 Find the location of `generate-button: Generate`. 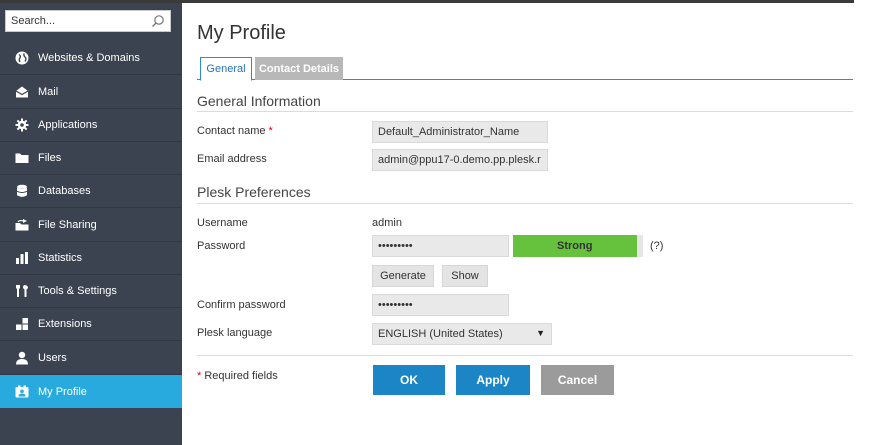

generate-button: Generate is located at coordinates (403, 276).